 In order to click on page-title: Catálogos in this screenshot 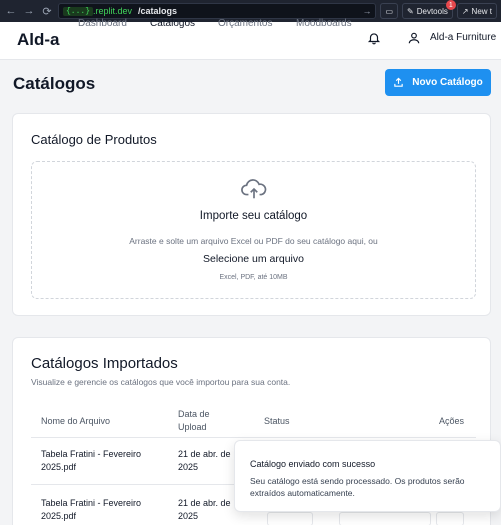, I will do `click(54, 83)`.